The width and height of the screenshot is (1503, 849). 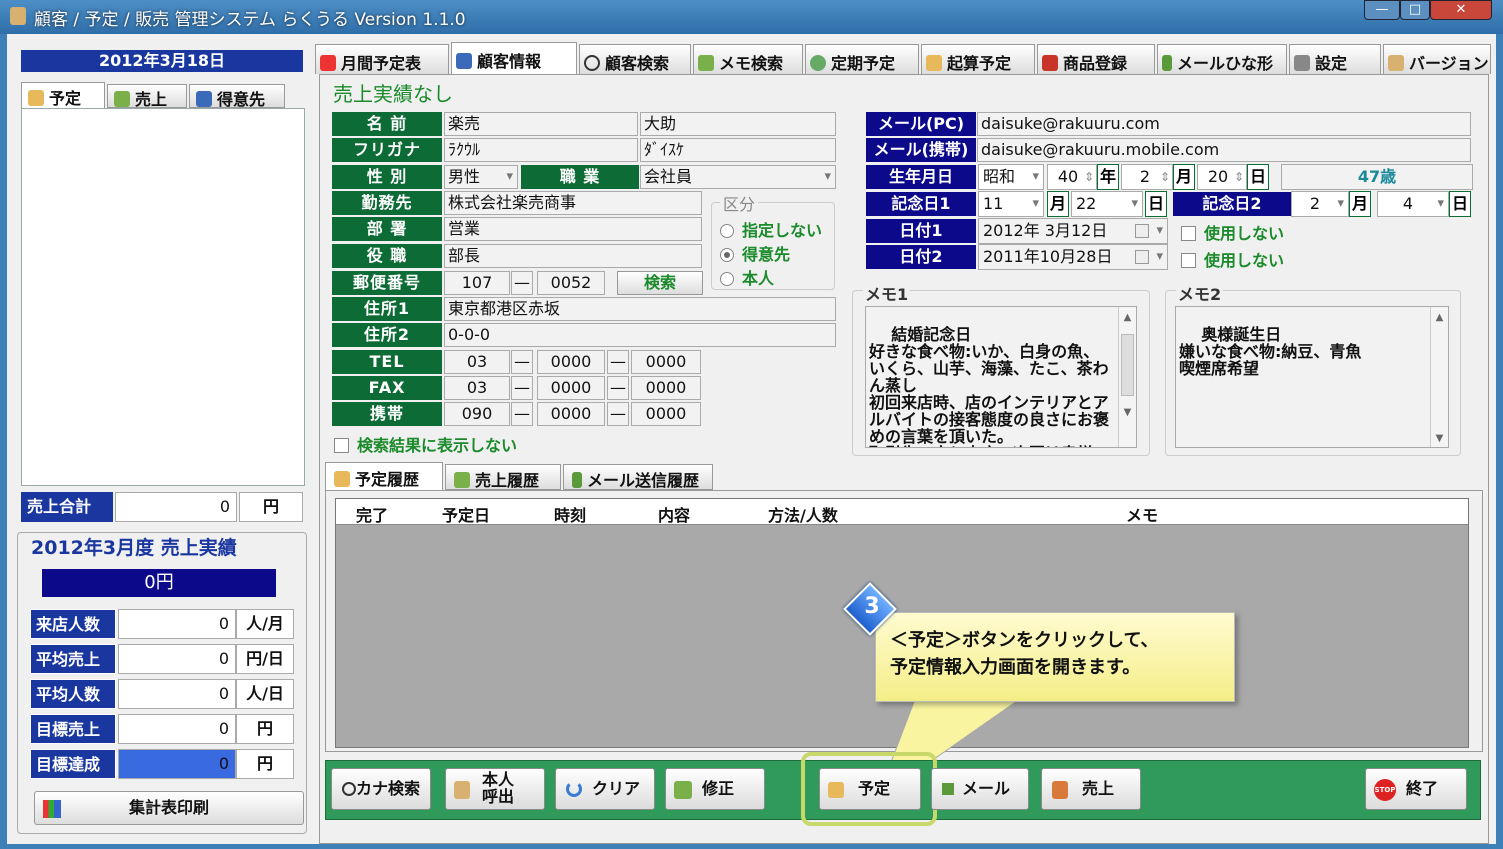 What do you see at coordinates (1416, 789) in the screenshot?
I see `exit-button: STOP 終了` at bounding box center [1416, 789].